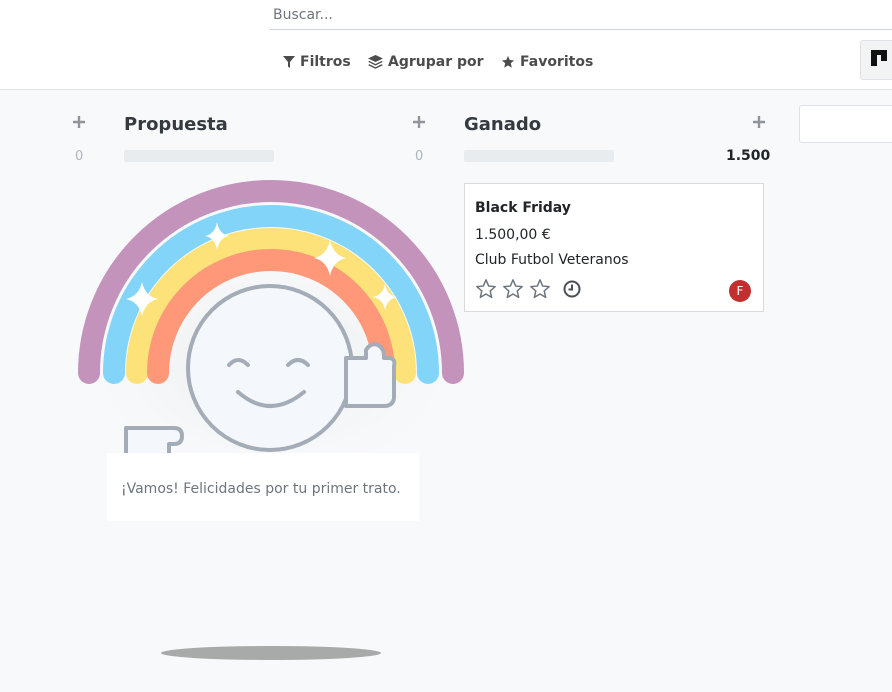 This screenshot has height=692, width=892. I want to click on card-customer: Club Futbol Veteranos, so click(552, 260).